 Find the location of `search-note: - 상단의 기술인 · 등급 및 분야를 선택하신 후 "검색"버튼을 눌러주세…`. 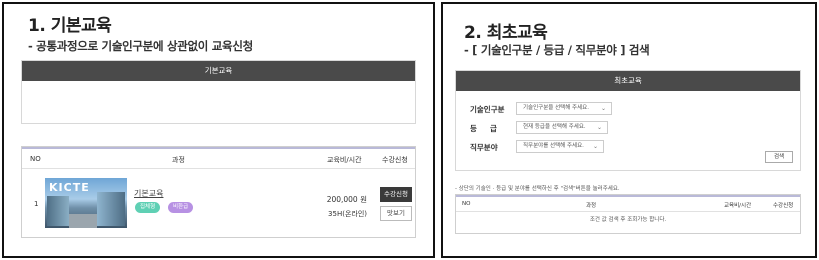

search-note: - 상단의 기술인 · 등급 및 분야를 선택하신 후 "검색"버튼을 눌러주세… is located at coordinates (537, 189).